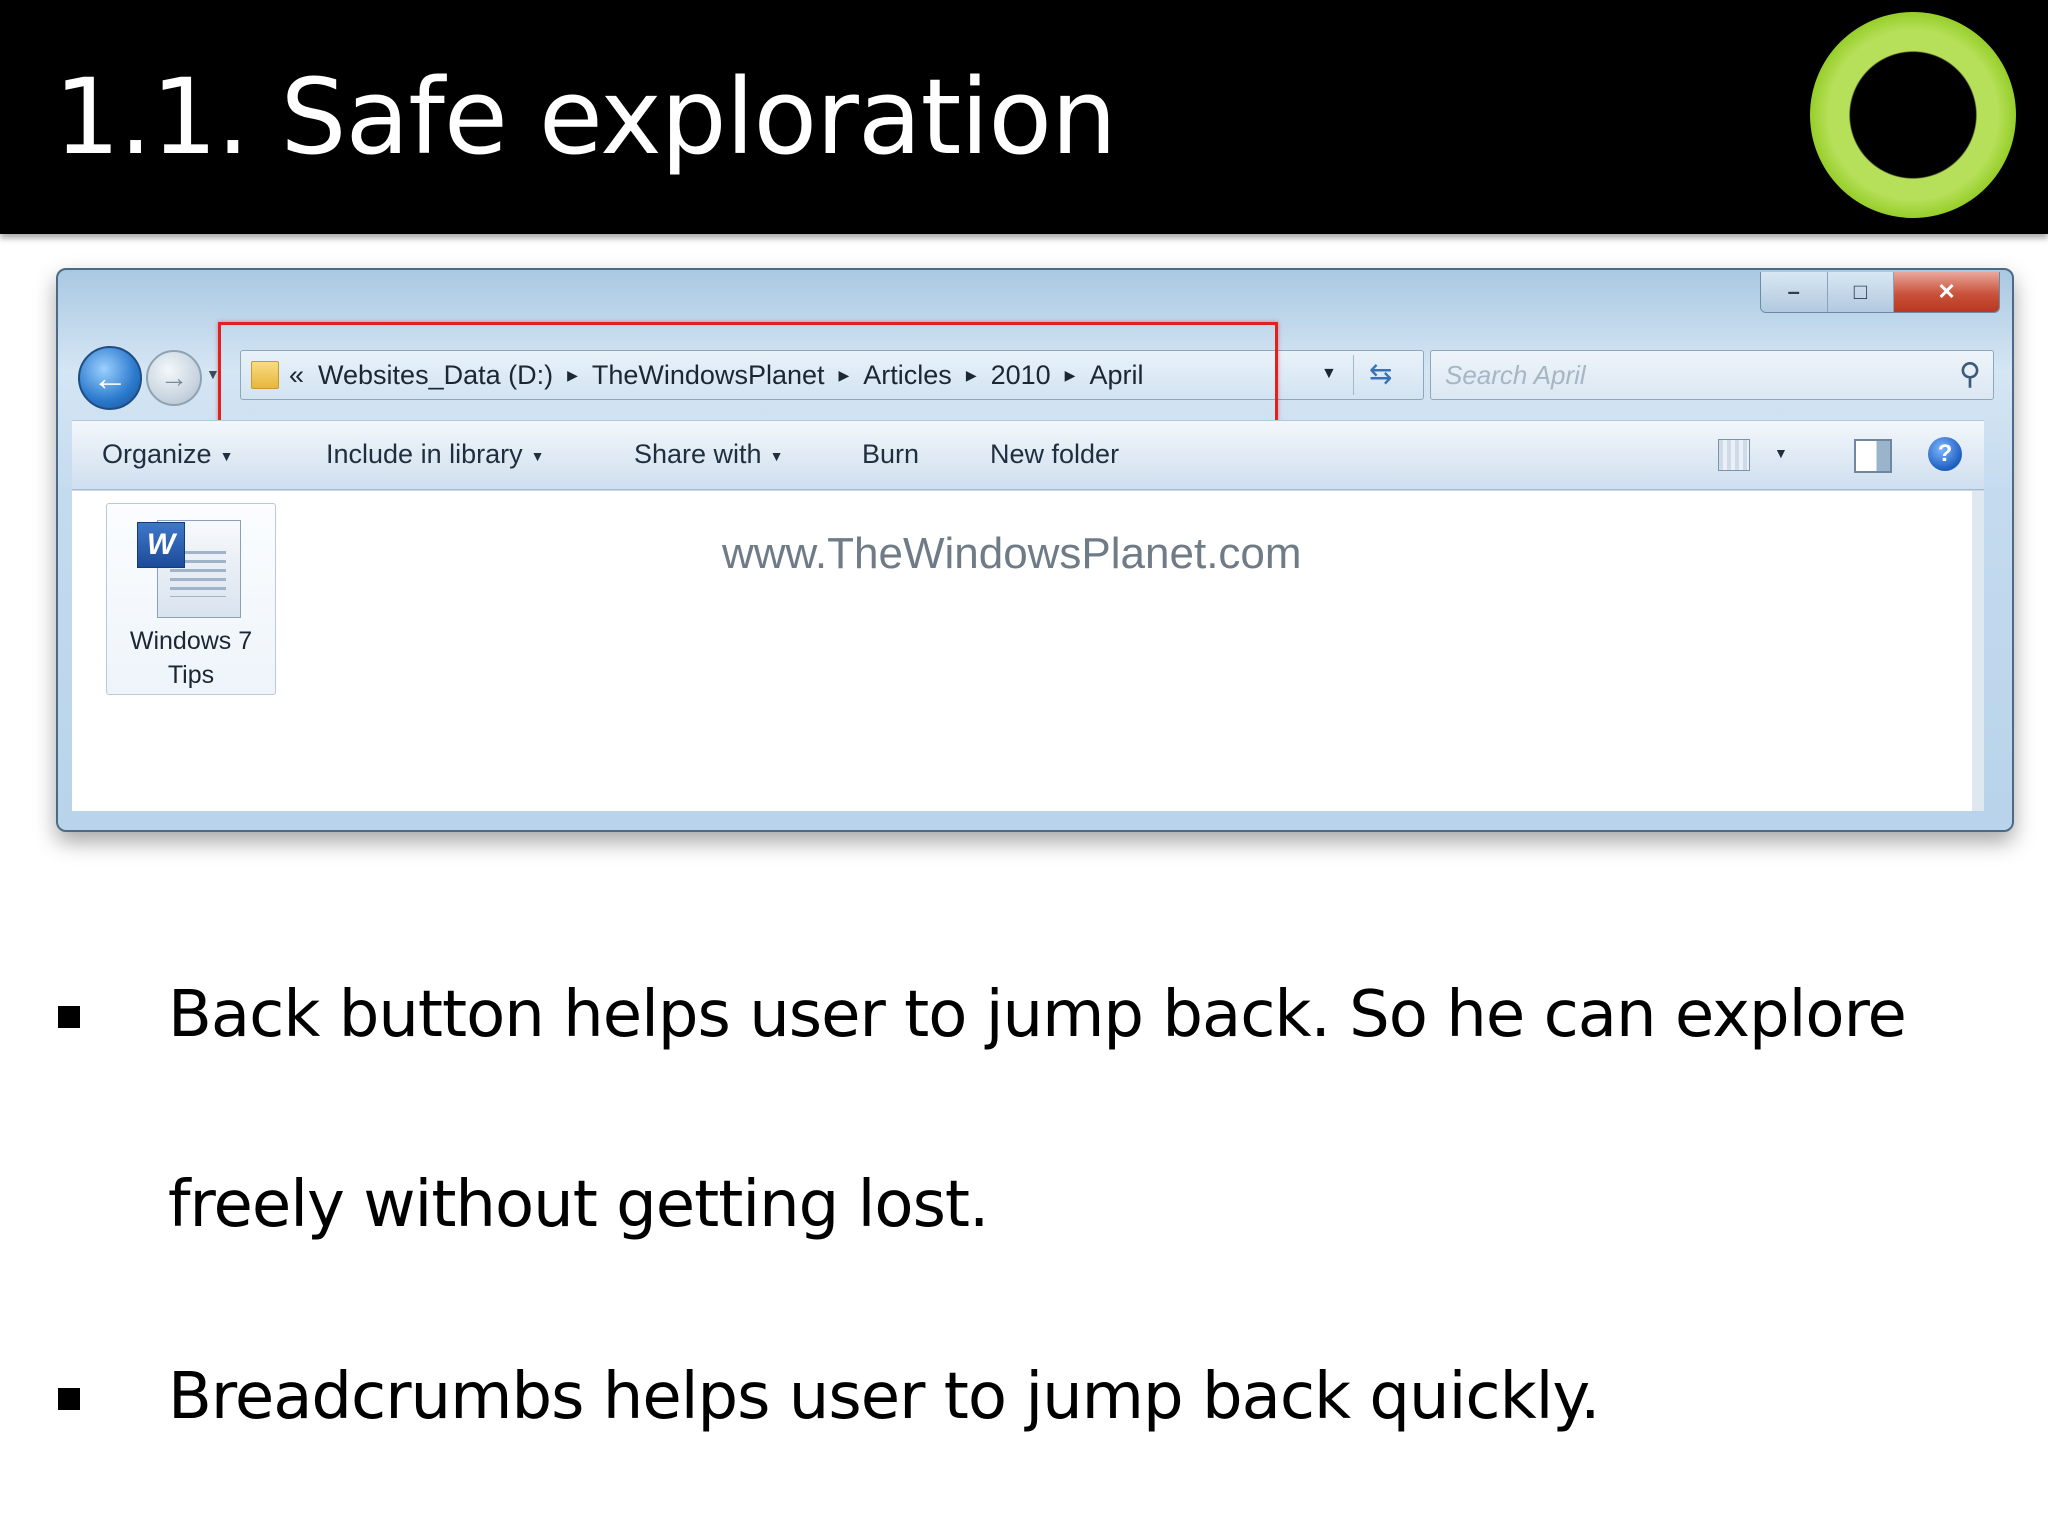 This screenshot has width=2048, height=1536. Describe the element at coordinates (191, 675) in the screenshot. I see `file-name-line: Tips` at that location.